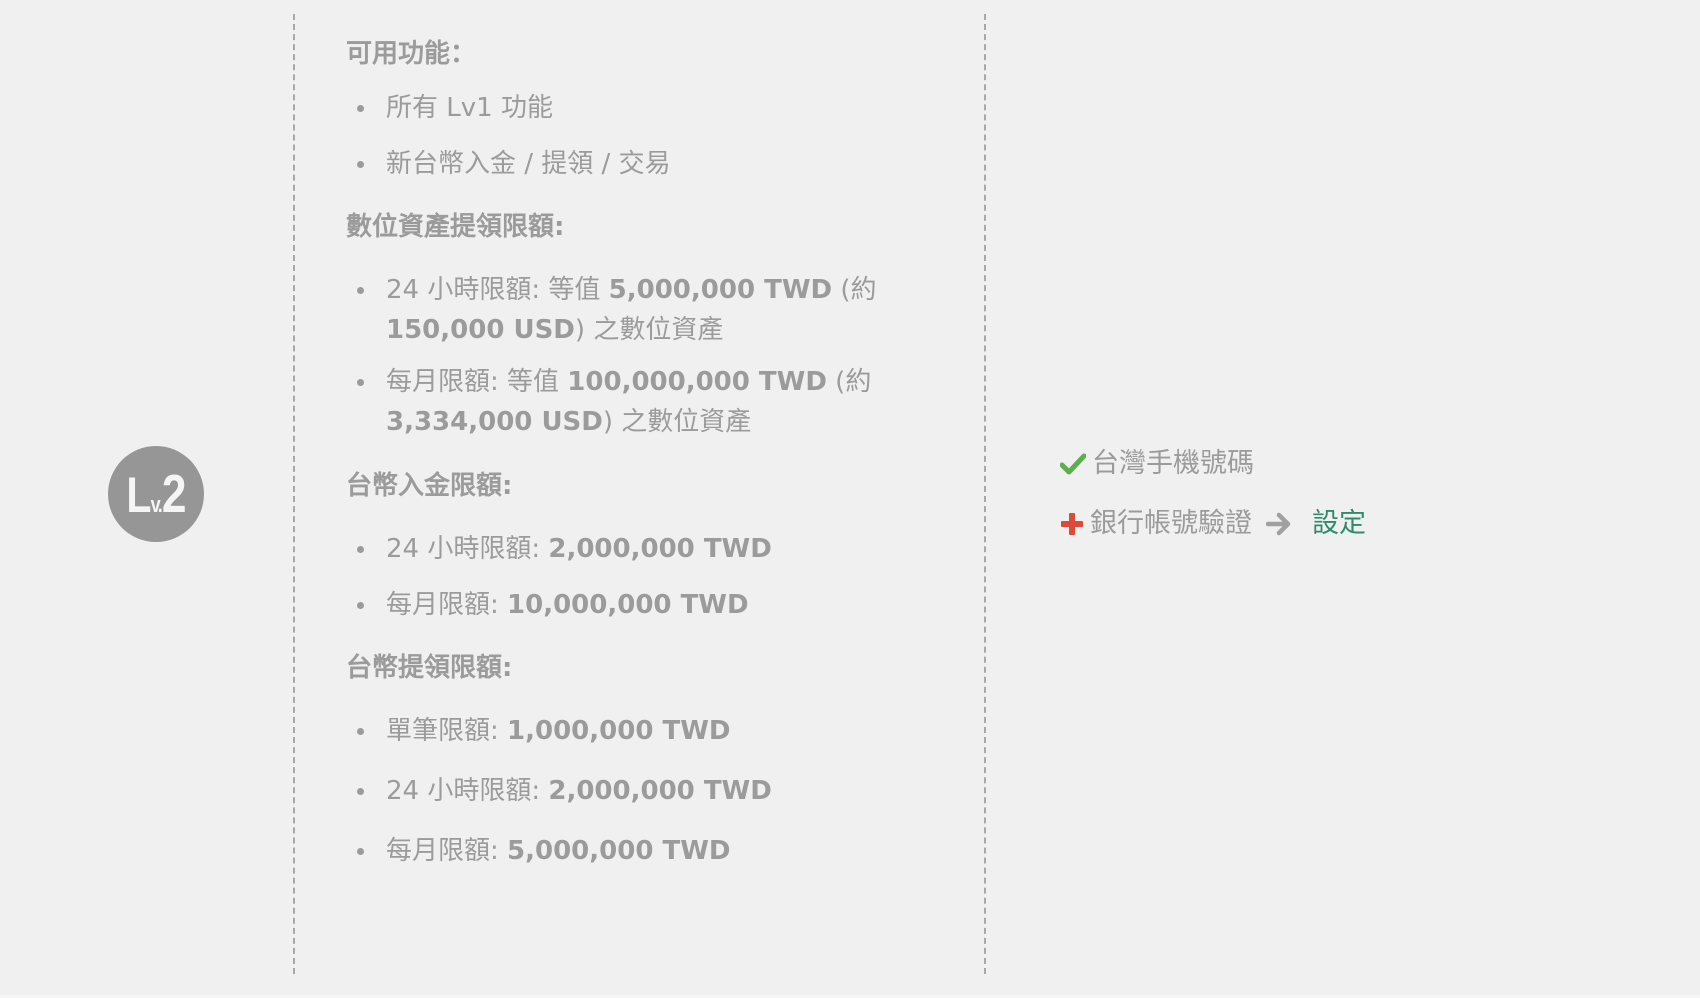  I want to click on list-item: 每月限額: 5,000,000 TWD, so click(661, 851).